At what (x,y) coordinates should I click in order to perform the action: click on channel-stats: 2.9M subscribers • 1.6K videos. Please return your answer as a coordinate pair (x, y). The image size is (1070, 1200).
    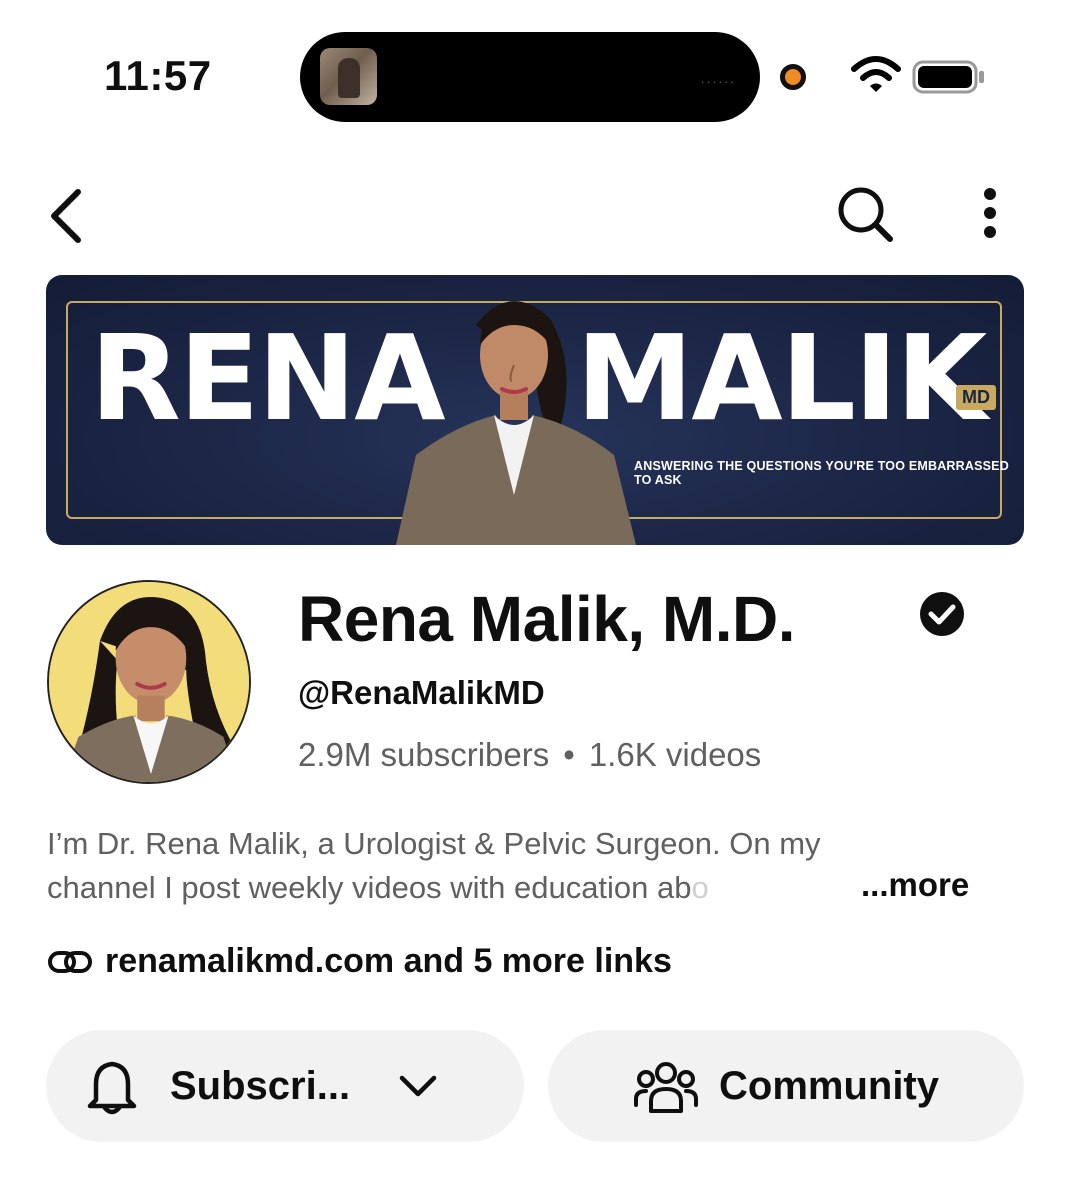
    Looking at the image, I should click on (529, 755).